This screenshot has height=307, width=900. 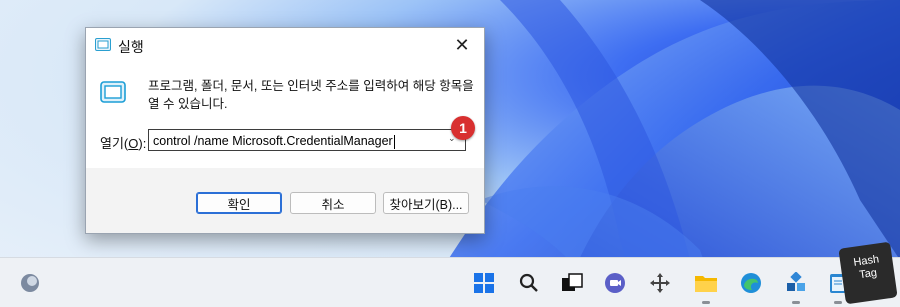 What do you see at coordinates (660, 282) in the screenshot?
I see `move-icon` at bounding box center [660, 282].